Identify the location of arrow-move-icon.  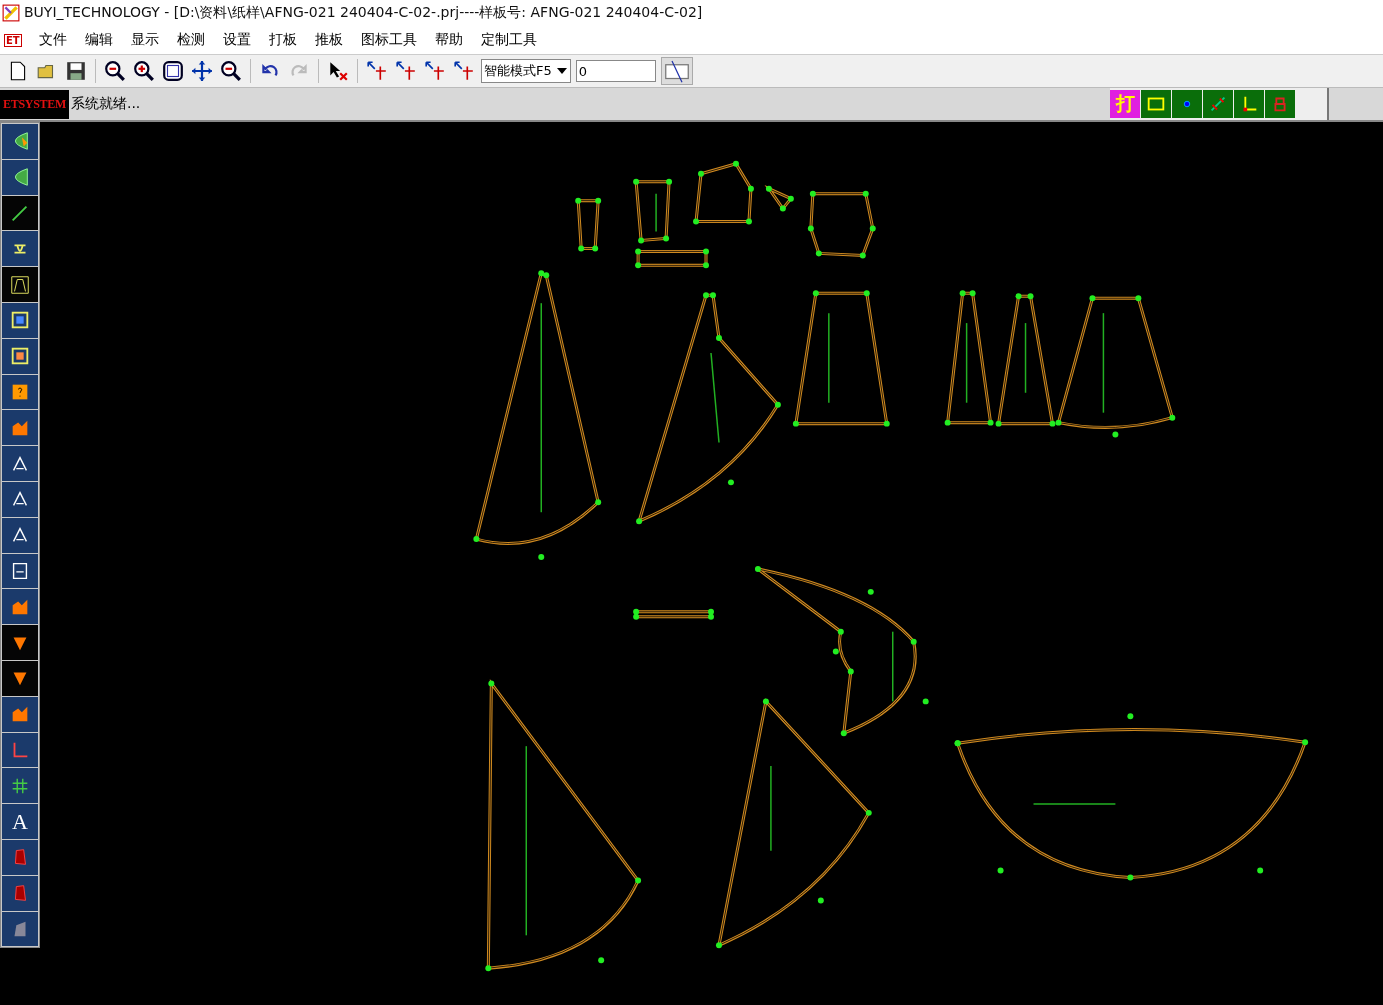
(377, 71).